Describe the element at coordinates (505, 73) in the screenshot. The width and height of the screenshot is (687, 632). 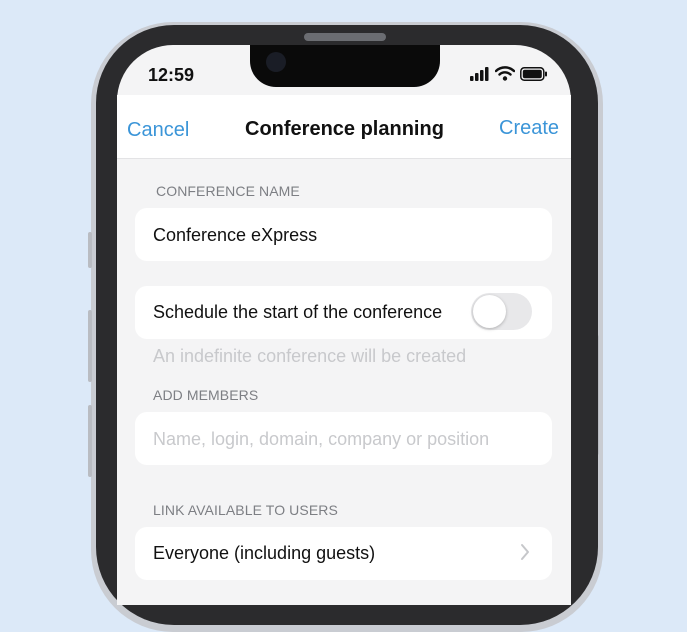
I see `wifi-icon` at that location.